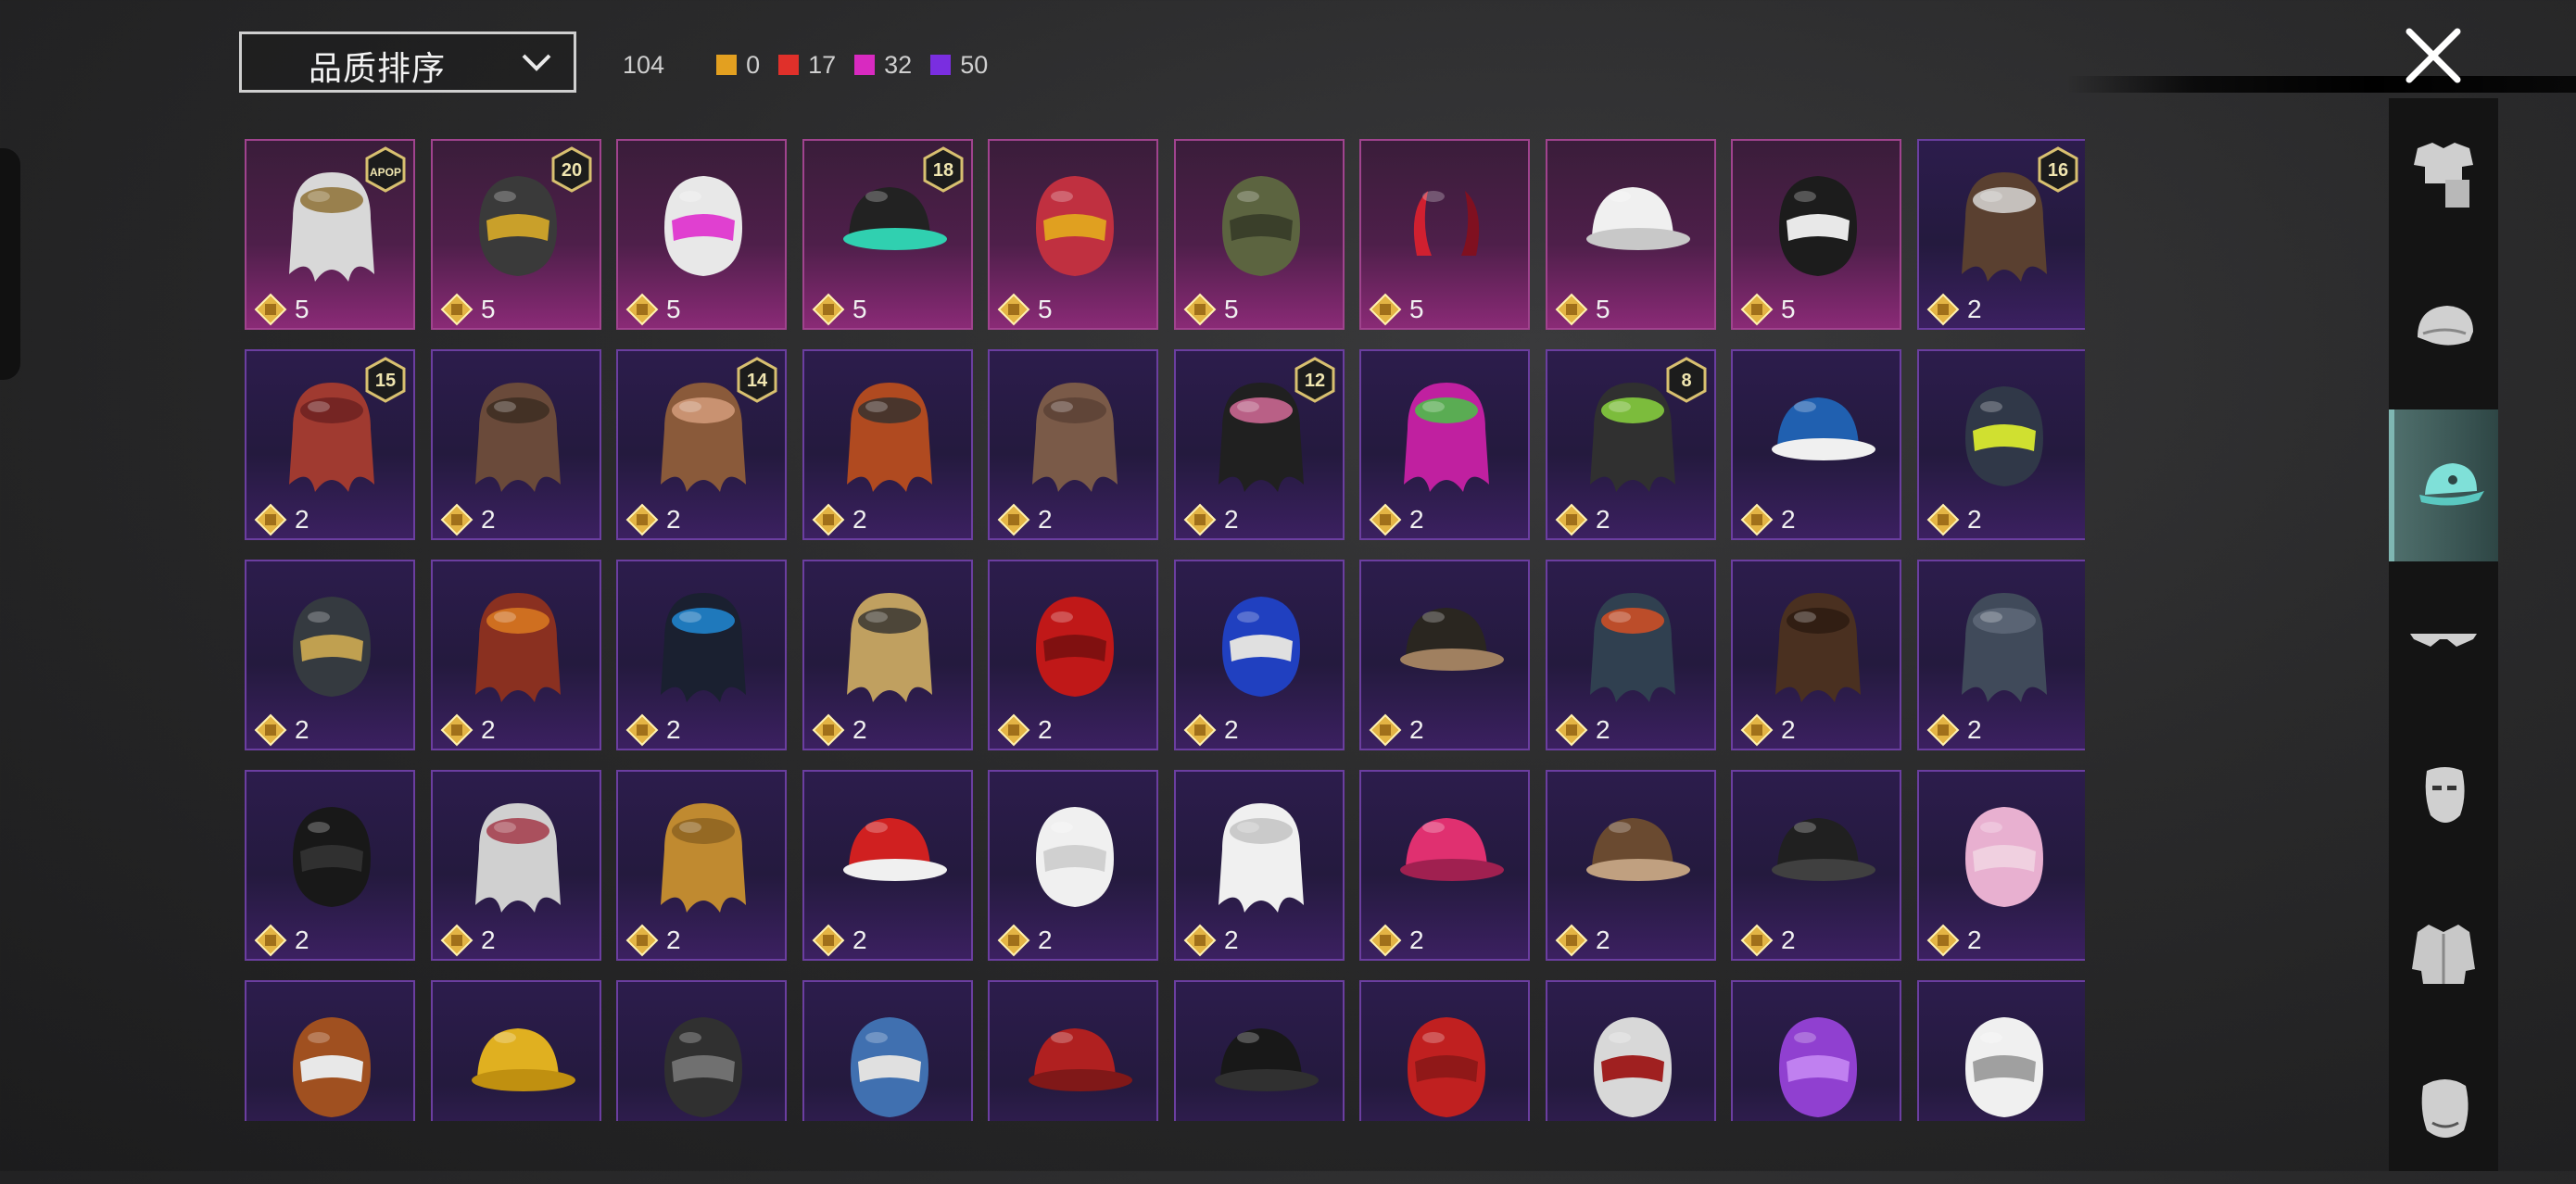 The width and height of the screenshot is (2576, 1184). Describe the element at coordinates (2443, 641) in the screenshot. I see `rail-tab-glasses` at that location.